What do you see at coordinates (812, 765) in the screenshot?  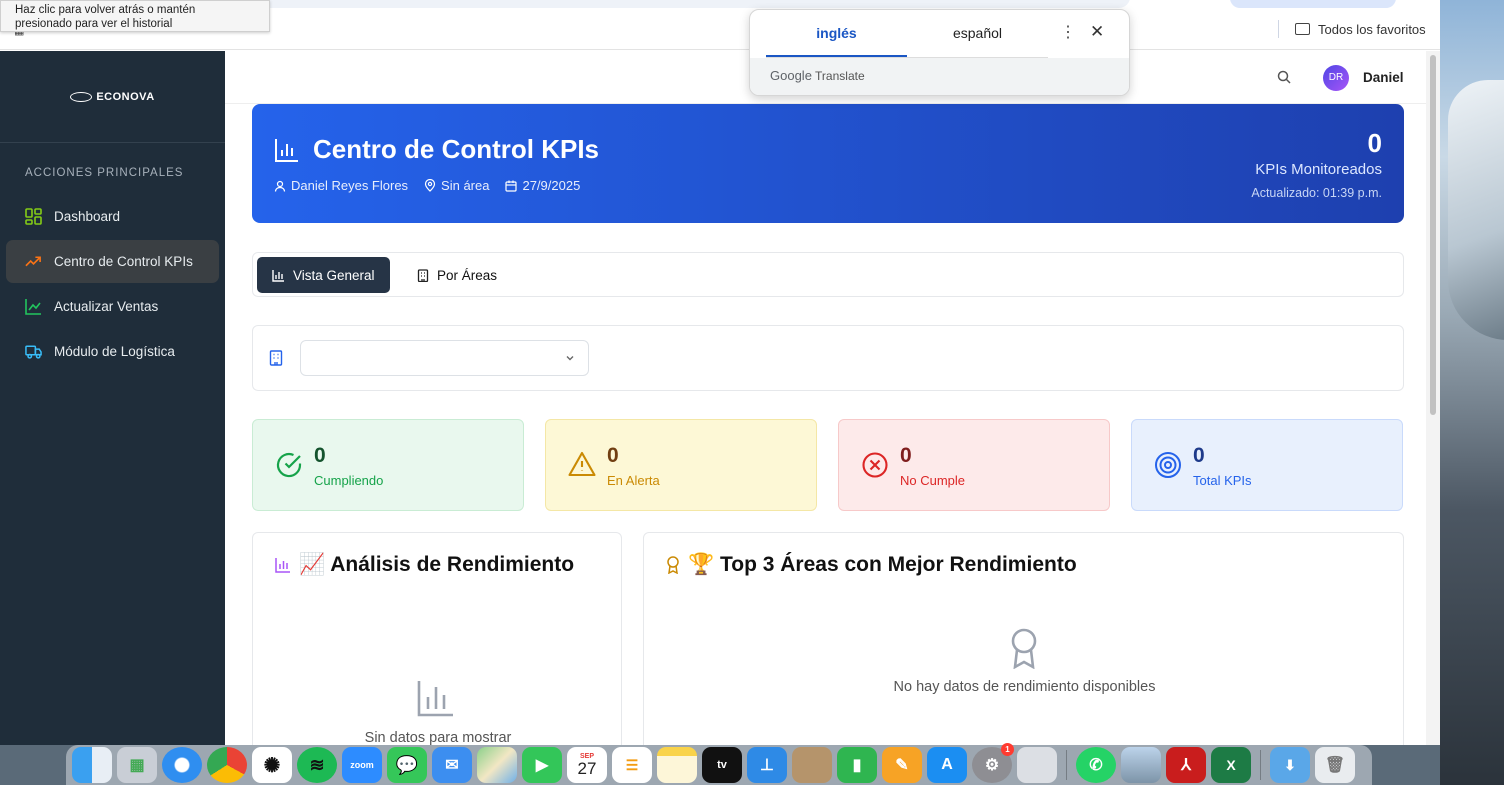 I see `contacts-icon` at bounding box center [812, 765].